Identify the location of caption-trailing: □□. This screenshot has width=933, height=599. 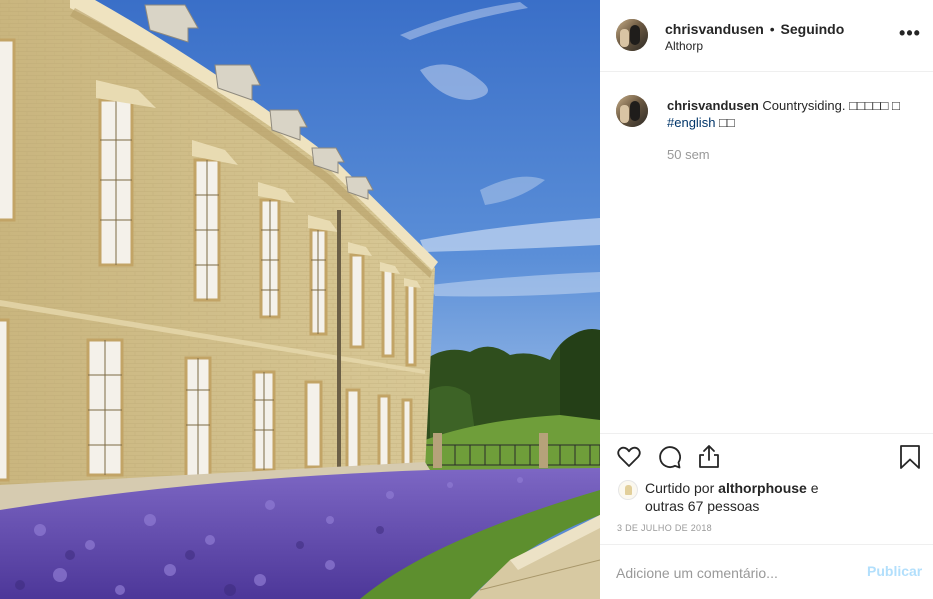
(725, 122).